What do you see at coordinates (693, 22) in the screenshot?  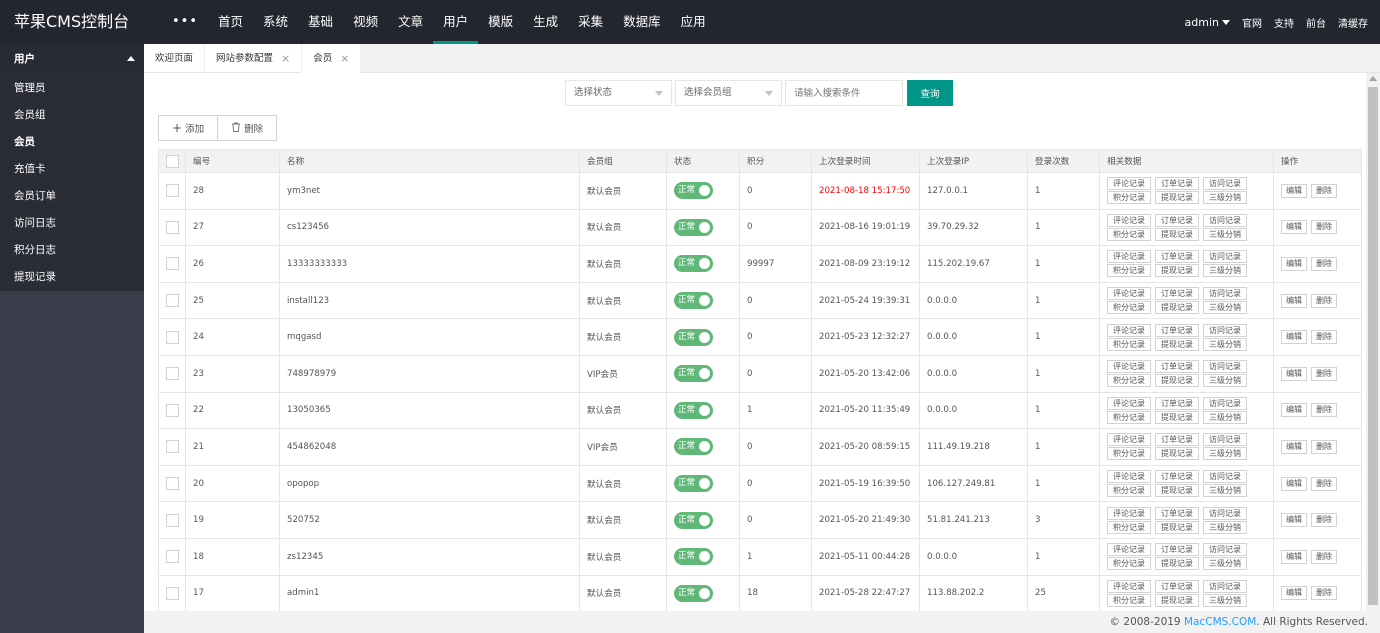 I see `top-nav-item: 应用` at bounding box center [693, 22].